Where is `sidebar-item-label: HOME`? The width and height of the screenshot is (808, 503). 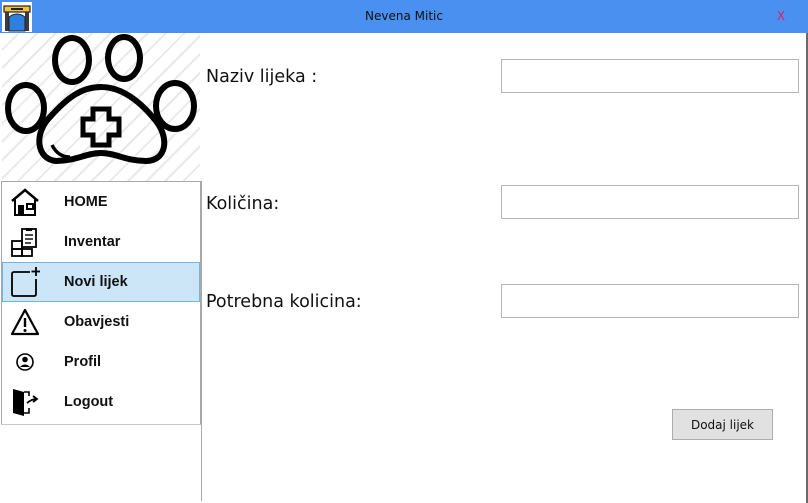 sidebar-item-label: HOME is located at coordinates (86, 202).